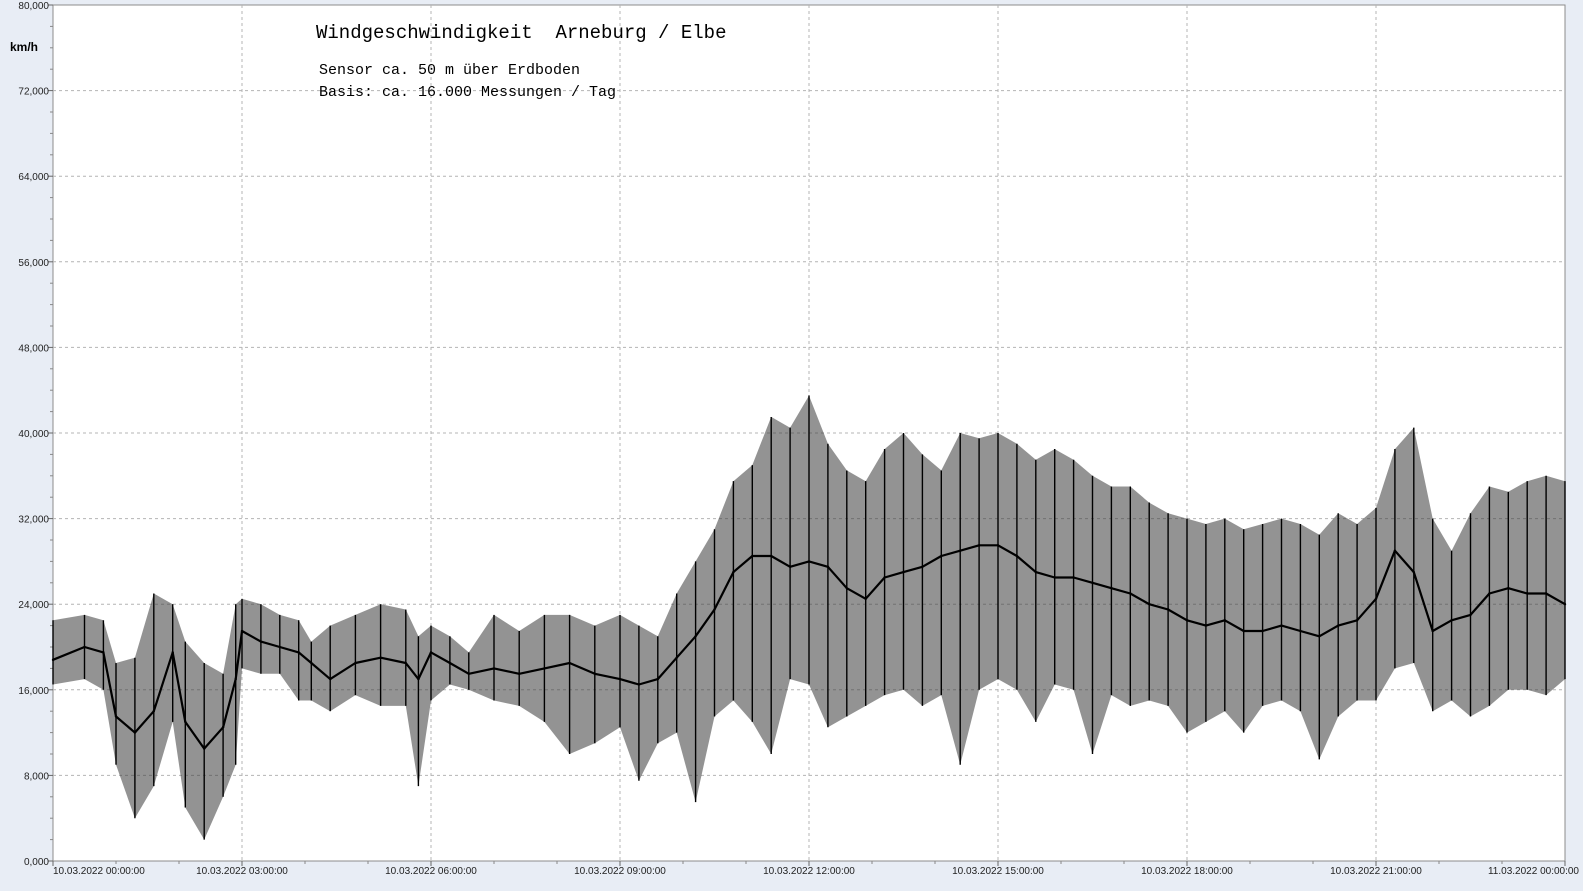  I want to click on x-tick-label: 10.03.2022 12:00:00, so click(809, 871).